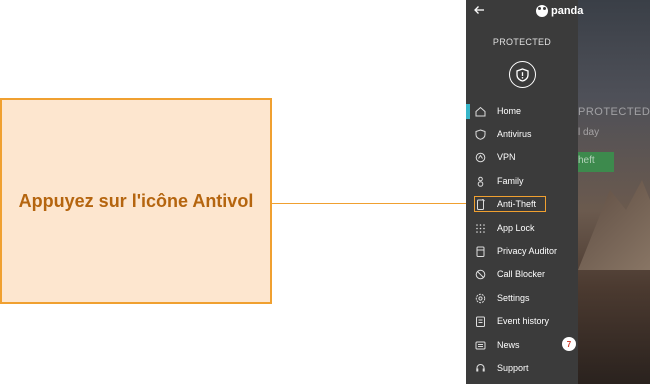 This screenshot has height=384, width=650. Describe the element at coordinates (589, 132) in the screenshot. I see `background-subtext: l day` at that location.